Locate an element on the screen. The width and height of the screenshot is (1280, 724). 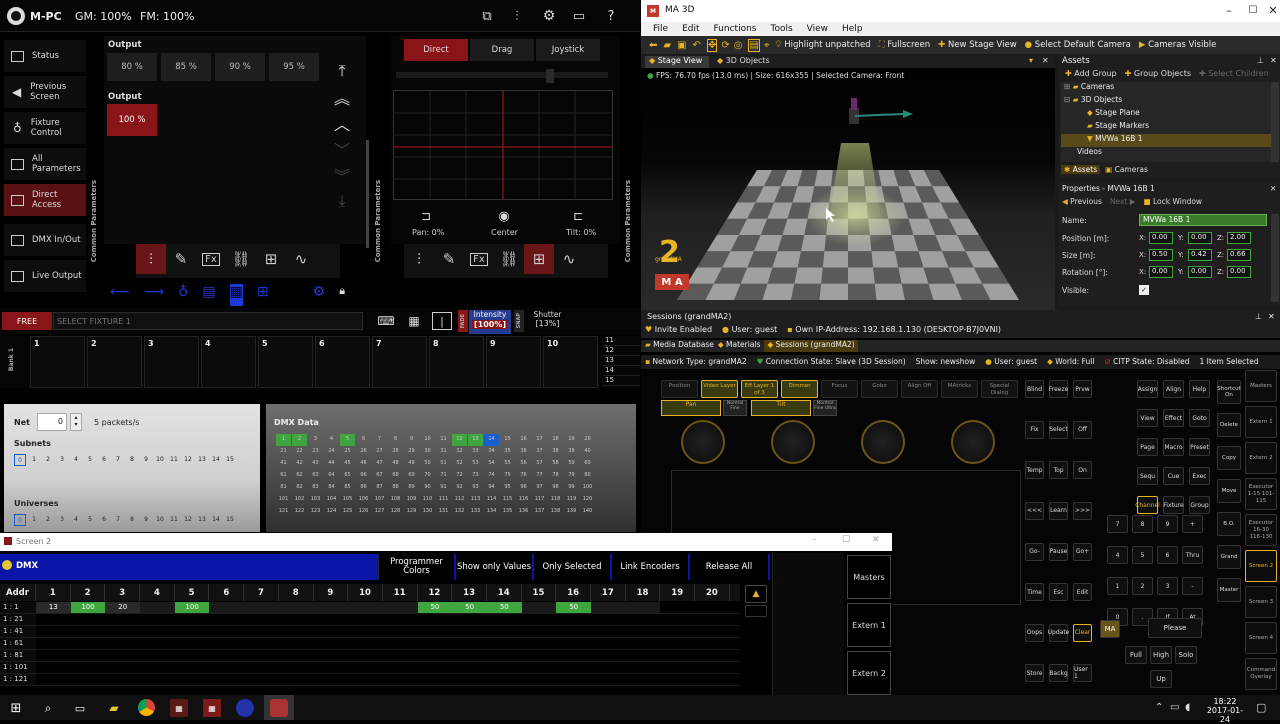
release-all-button: Release All is located at coordinates (729, 567).